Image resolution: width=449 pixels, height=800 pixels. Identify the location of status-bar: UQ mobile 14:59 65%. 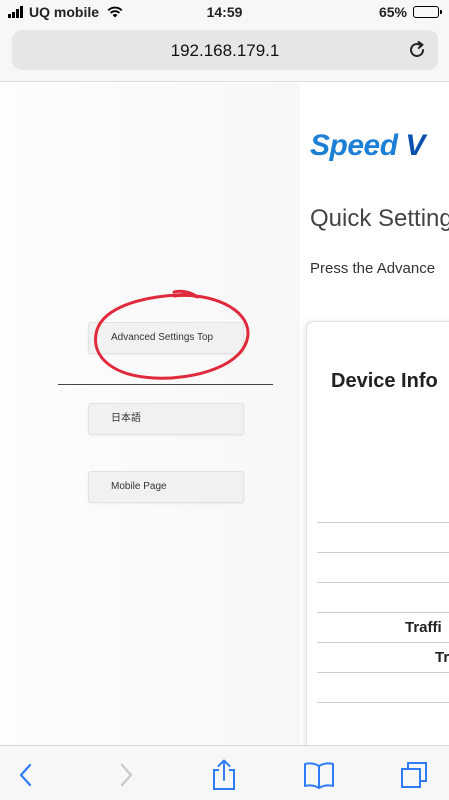
(224, 13).